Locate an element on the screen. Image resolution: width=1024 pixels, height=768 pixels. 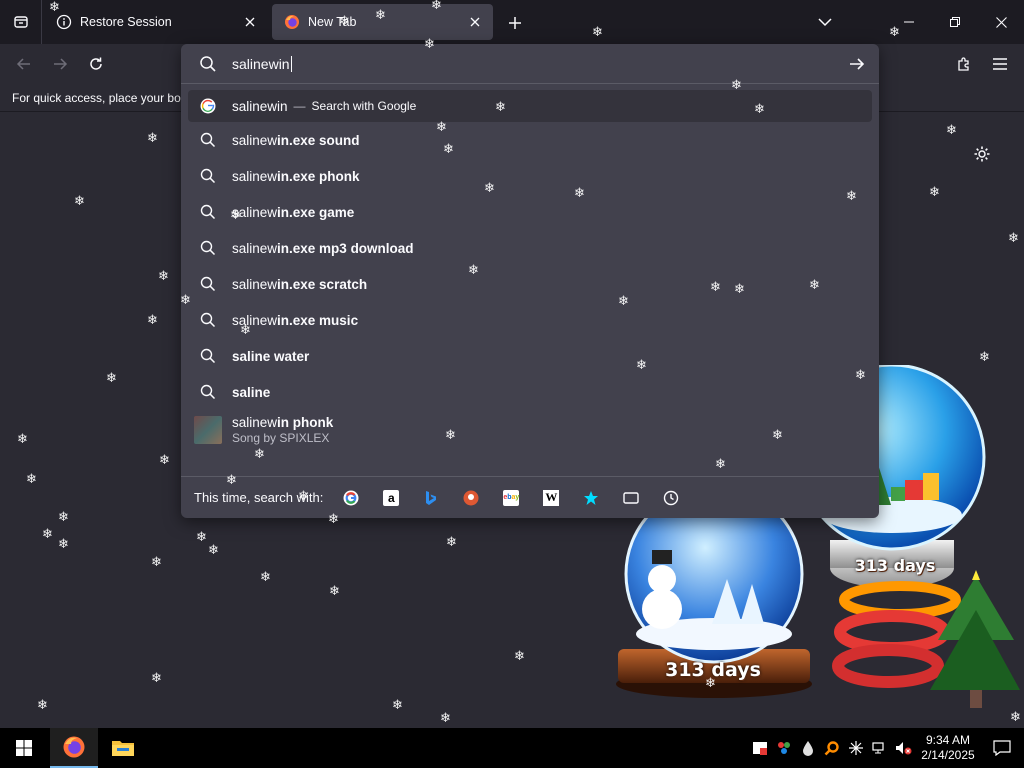
rich-result-subtitle: Song by SPIXLEX is located at coordinates (281, 437).